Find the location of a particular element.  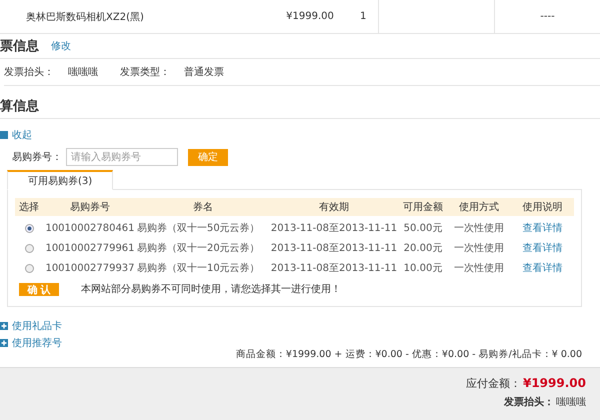

table-cell-text: 易购券（双十一20元云券） is located at coordinates (198, 248).